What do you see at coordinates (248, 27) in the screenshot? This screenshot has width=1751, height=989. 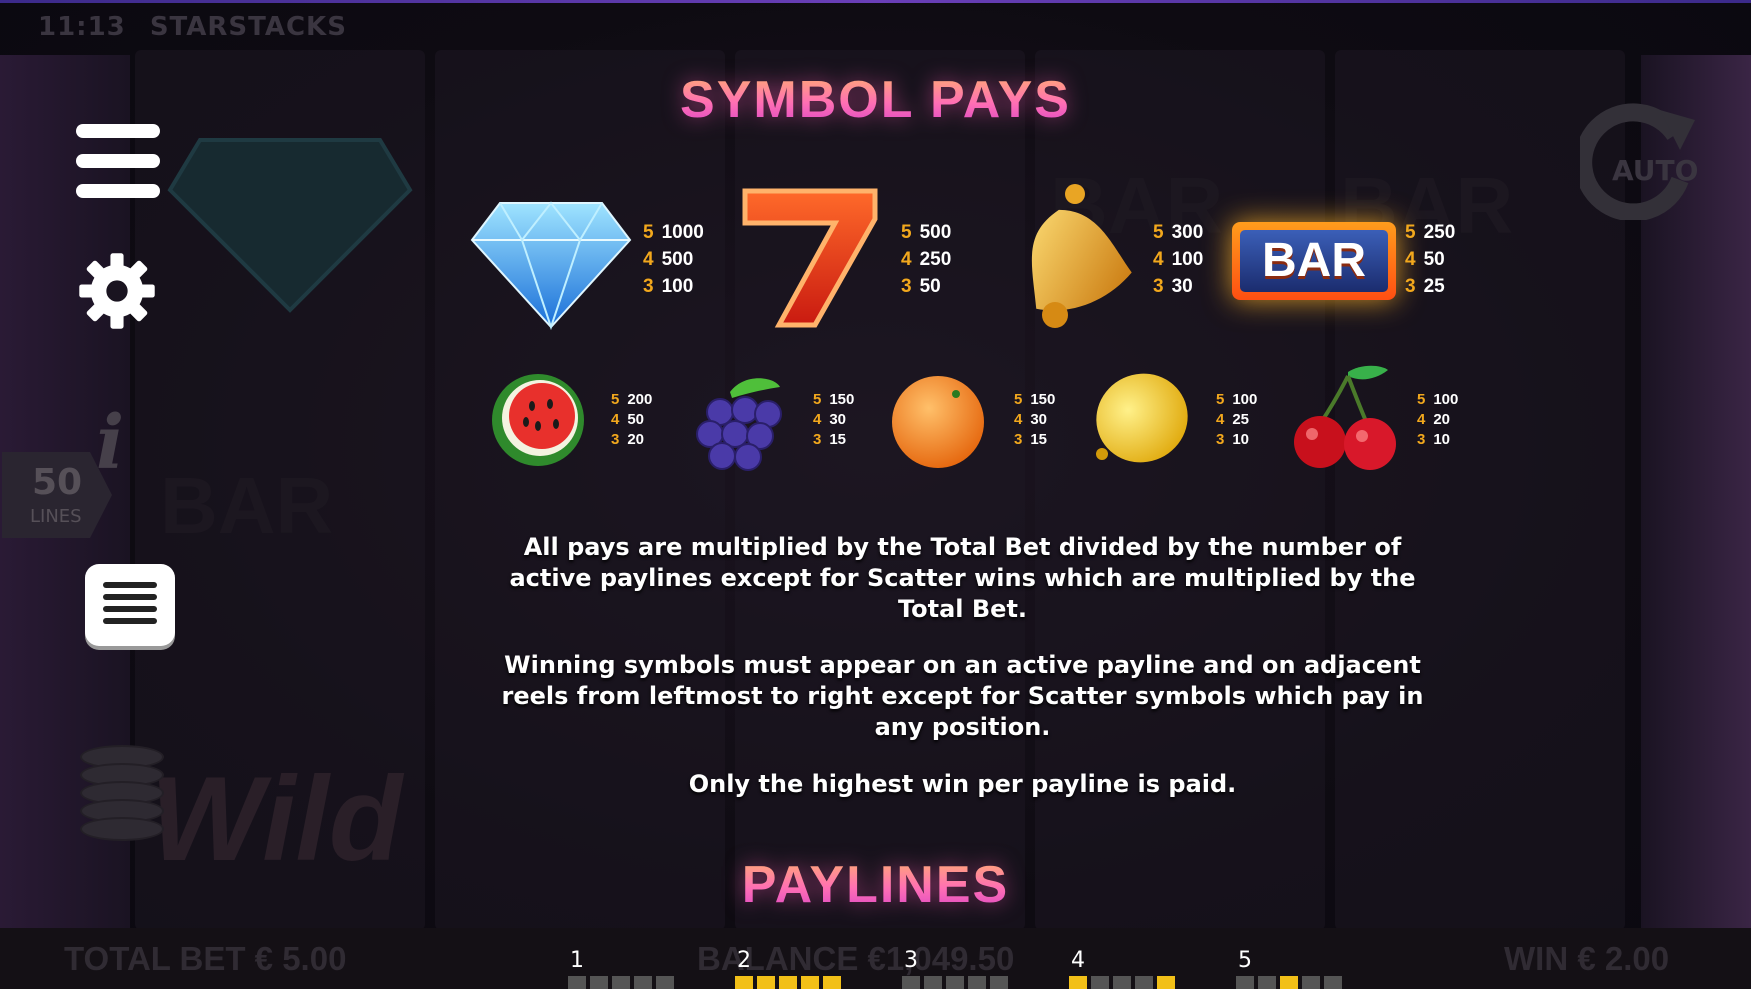 I see `game-title: STARSTACKS` at bounding box center [248, 27].